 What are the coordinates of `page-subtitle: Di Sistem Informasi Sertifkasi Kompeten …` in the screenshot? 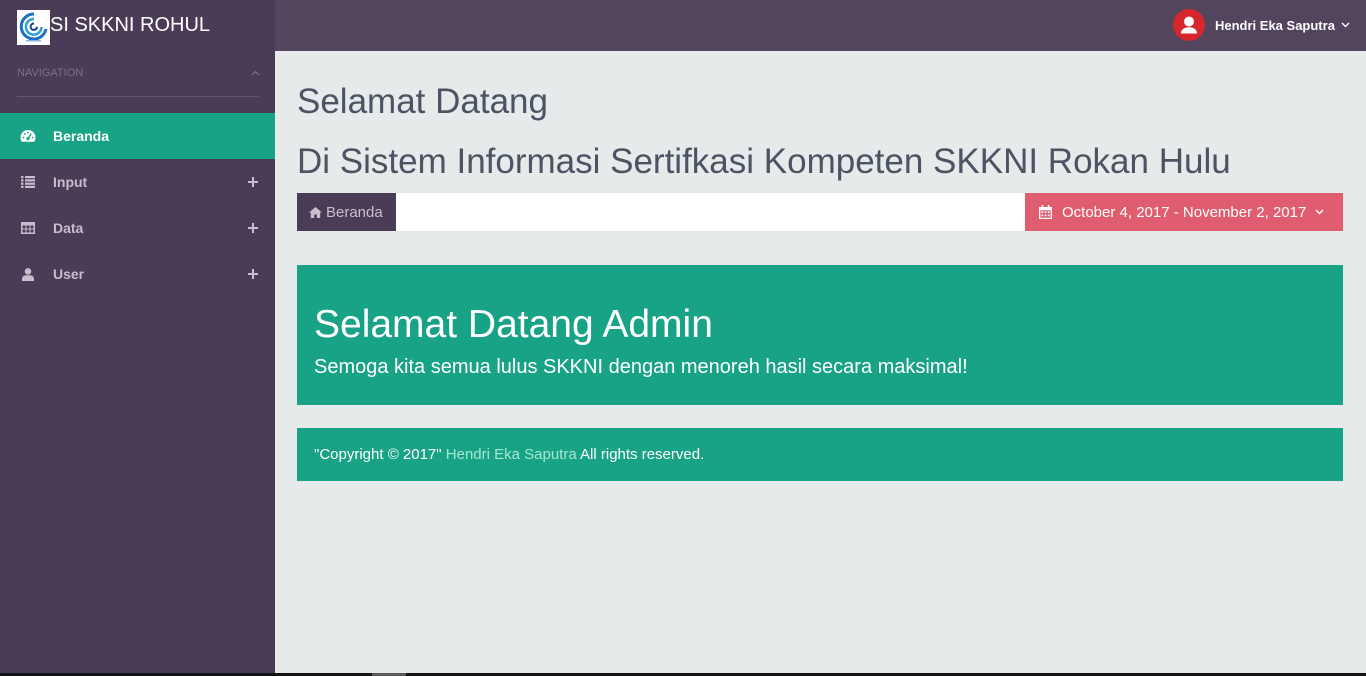 It's located at (764, 161).